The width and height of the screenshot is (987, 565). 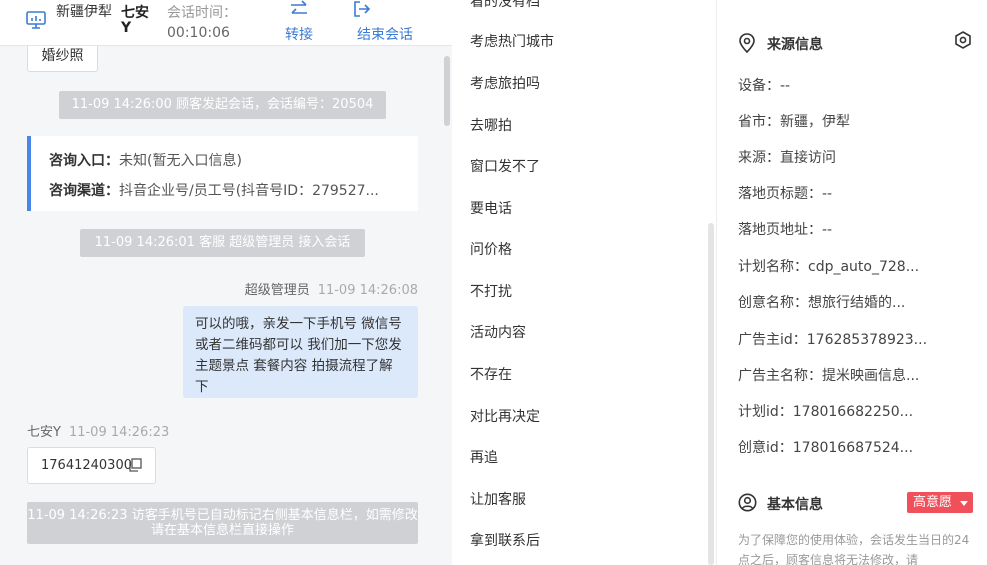 What do you see at coordinates (135, 465) in the screenshot?
I see `copy-icon` at bounding box center [135, 465].